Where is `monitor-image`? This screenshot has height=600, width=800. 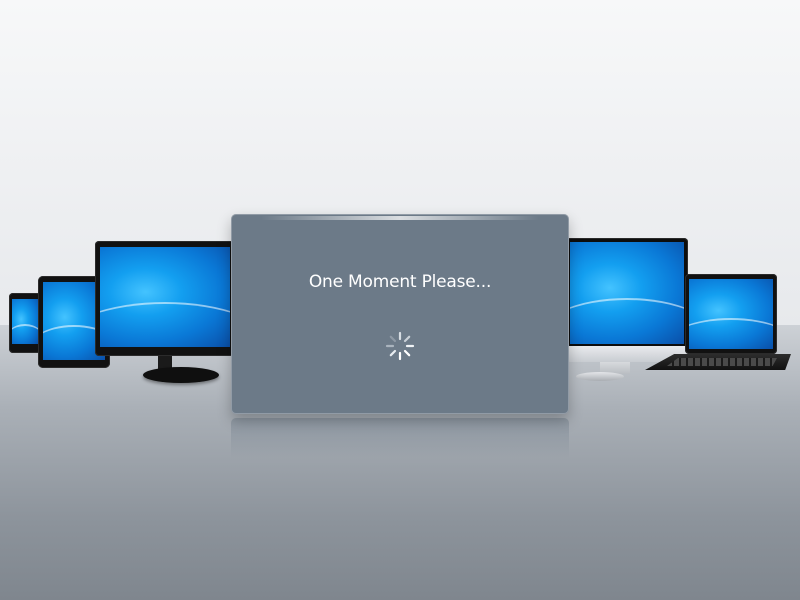 monitor-image is located at coordinates (165, 314).